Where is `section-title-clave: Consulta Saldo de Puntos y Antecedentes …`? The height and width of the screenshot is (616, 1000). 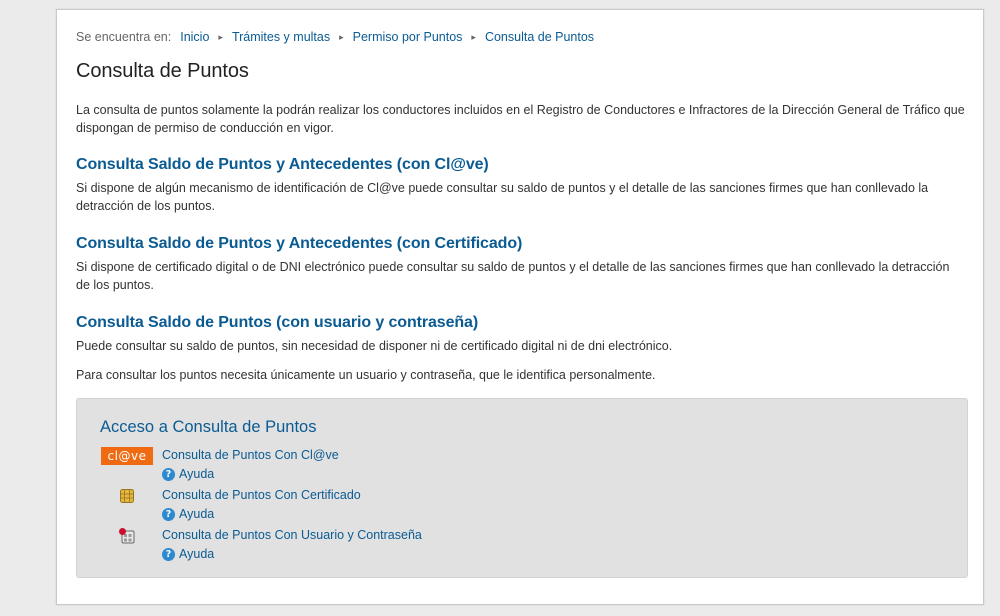 section-title-clave: Consulta Saldo de Puntos y Antecedentes … is located at coordinates (282, 164).